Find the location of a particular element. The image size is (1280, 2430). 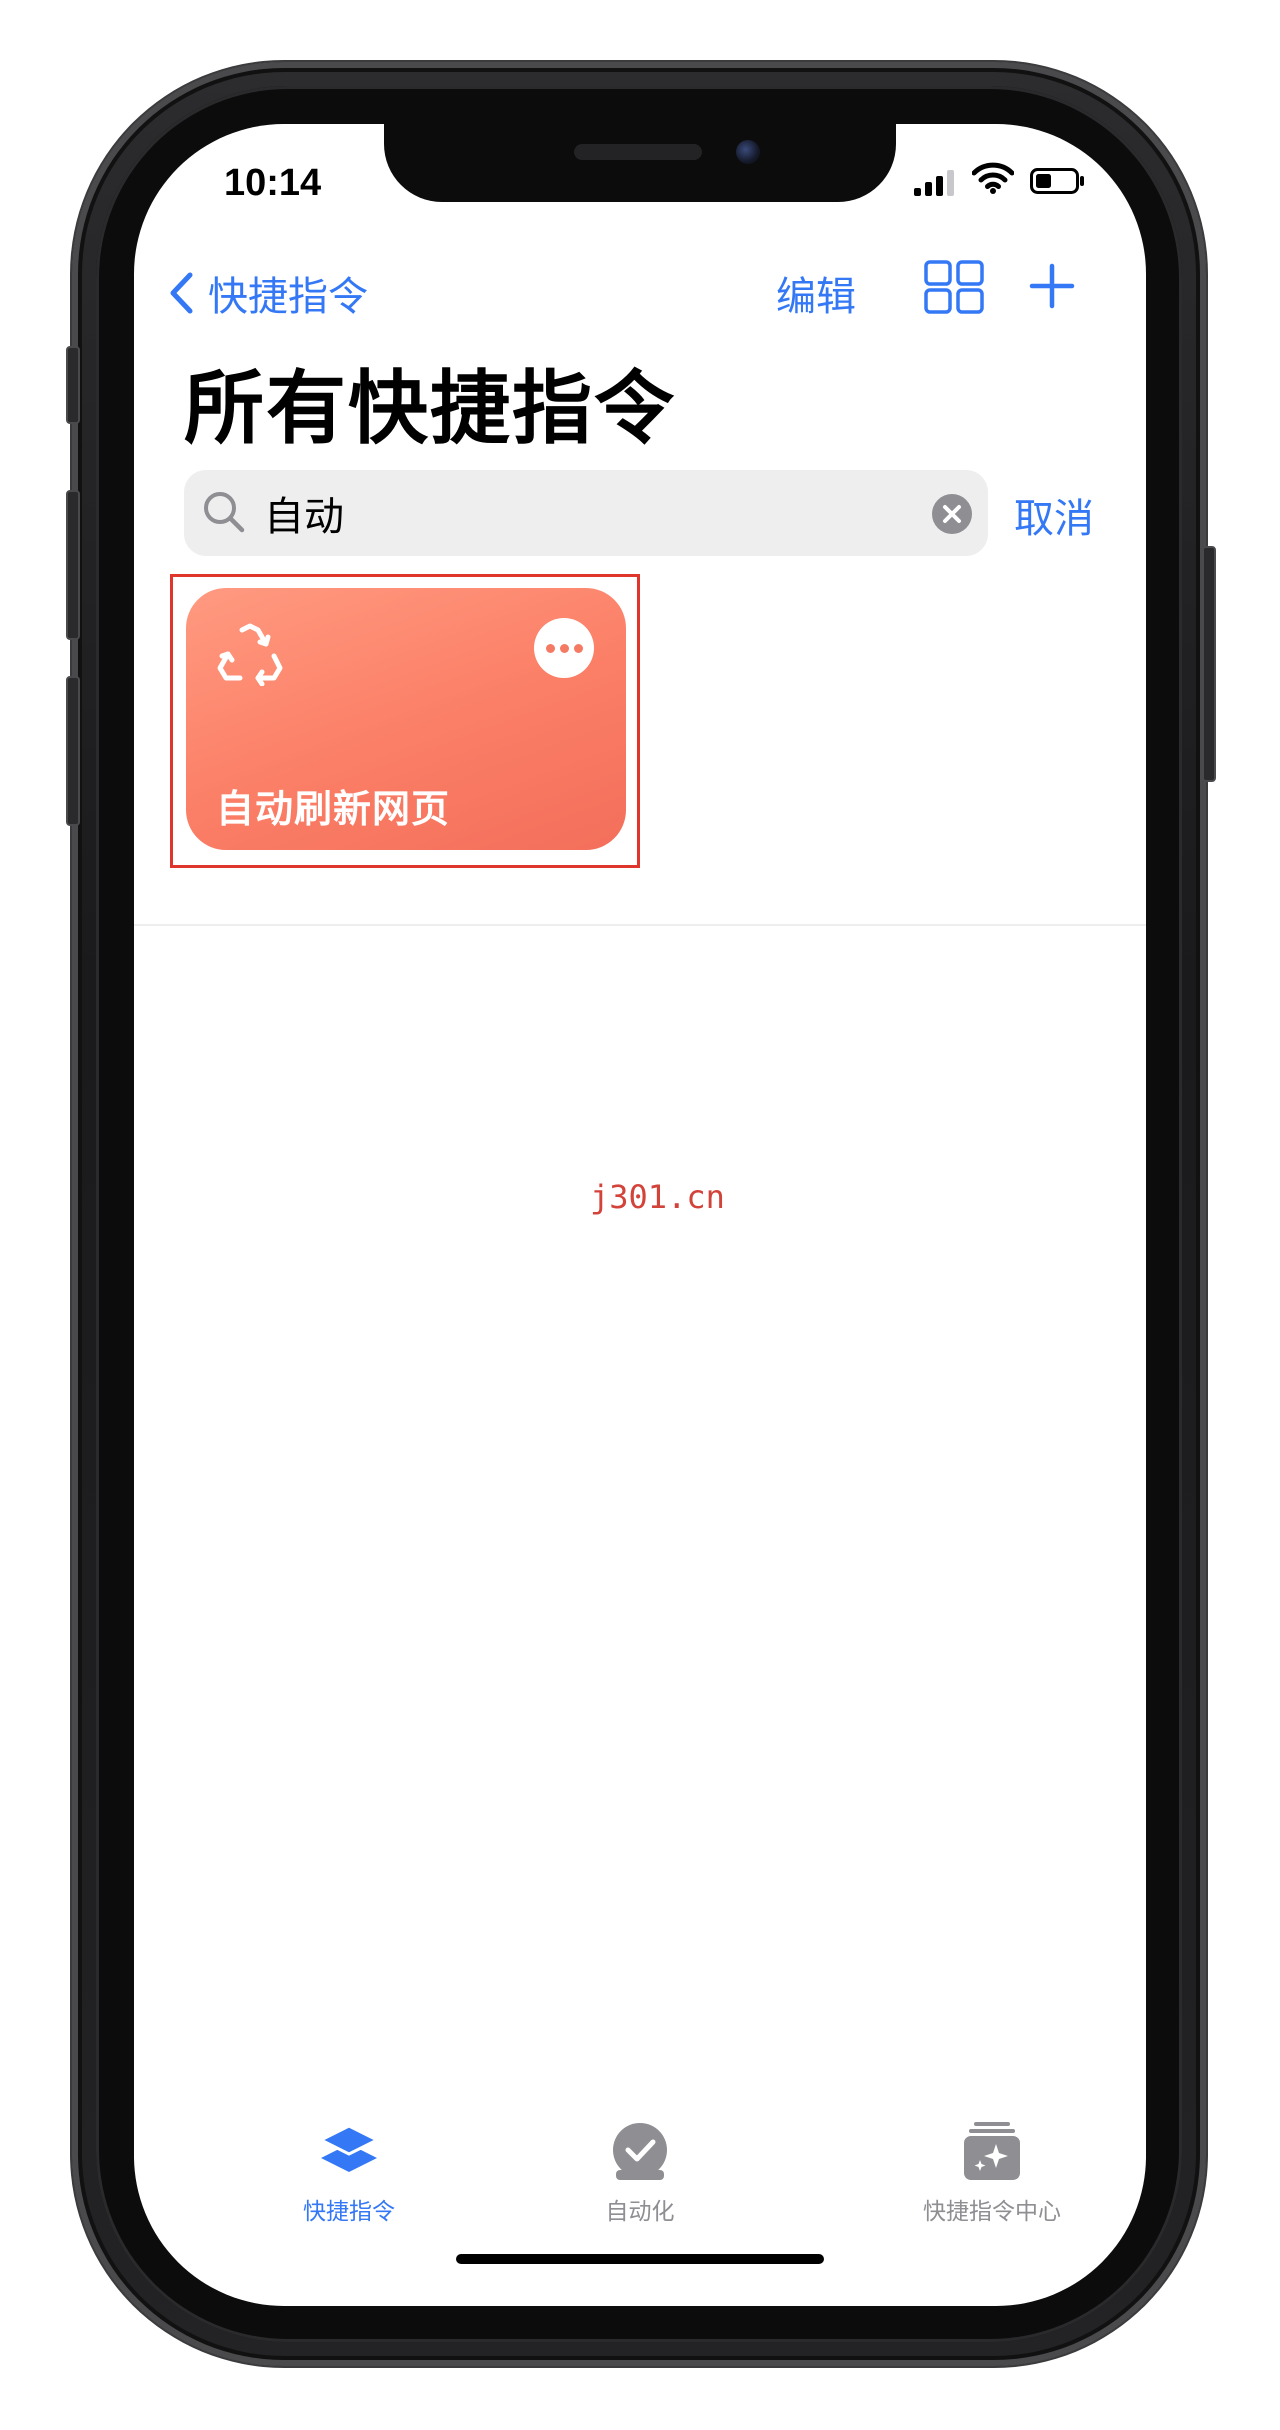

tab-label-gallery: 快捷指令中心 is located at coordinates (992, 2212).